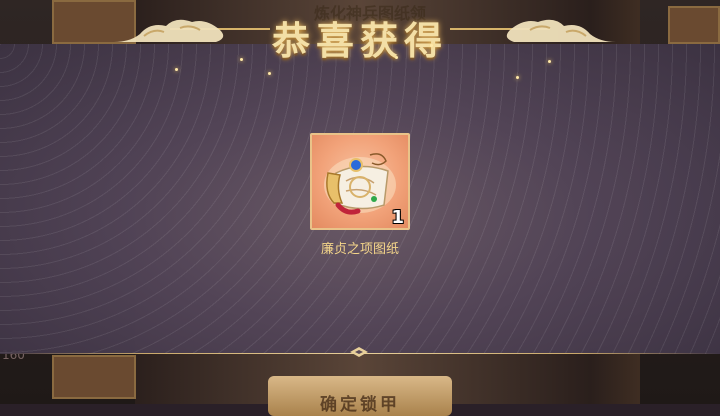 The height and width of the screenshot is (416, 720). I want to click on reward-quantity: 1, so click(397, 217).